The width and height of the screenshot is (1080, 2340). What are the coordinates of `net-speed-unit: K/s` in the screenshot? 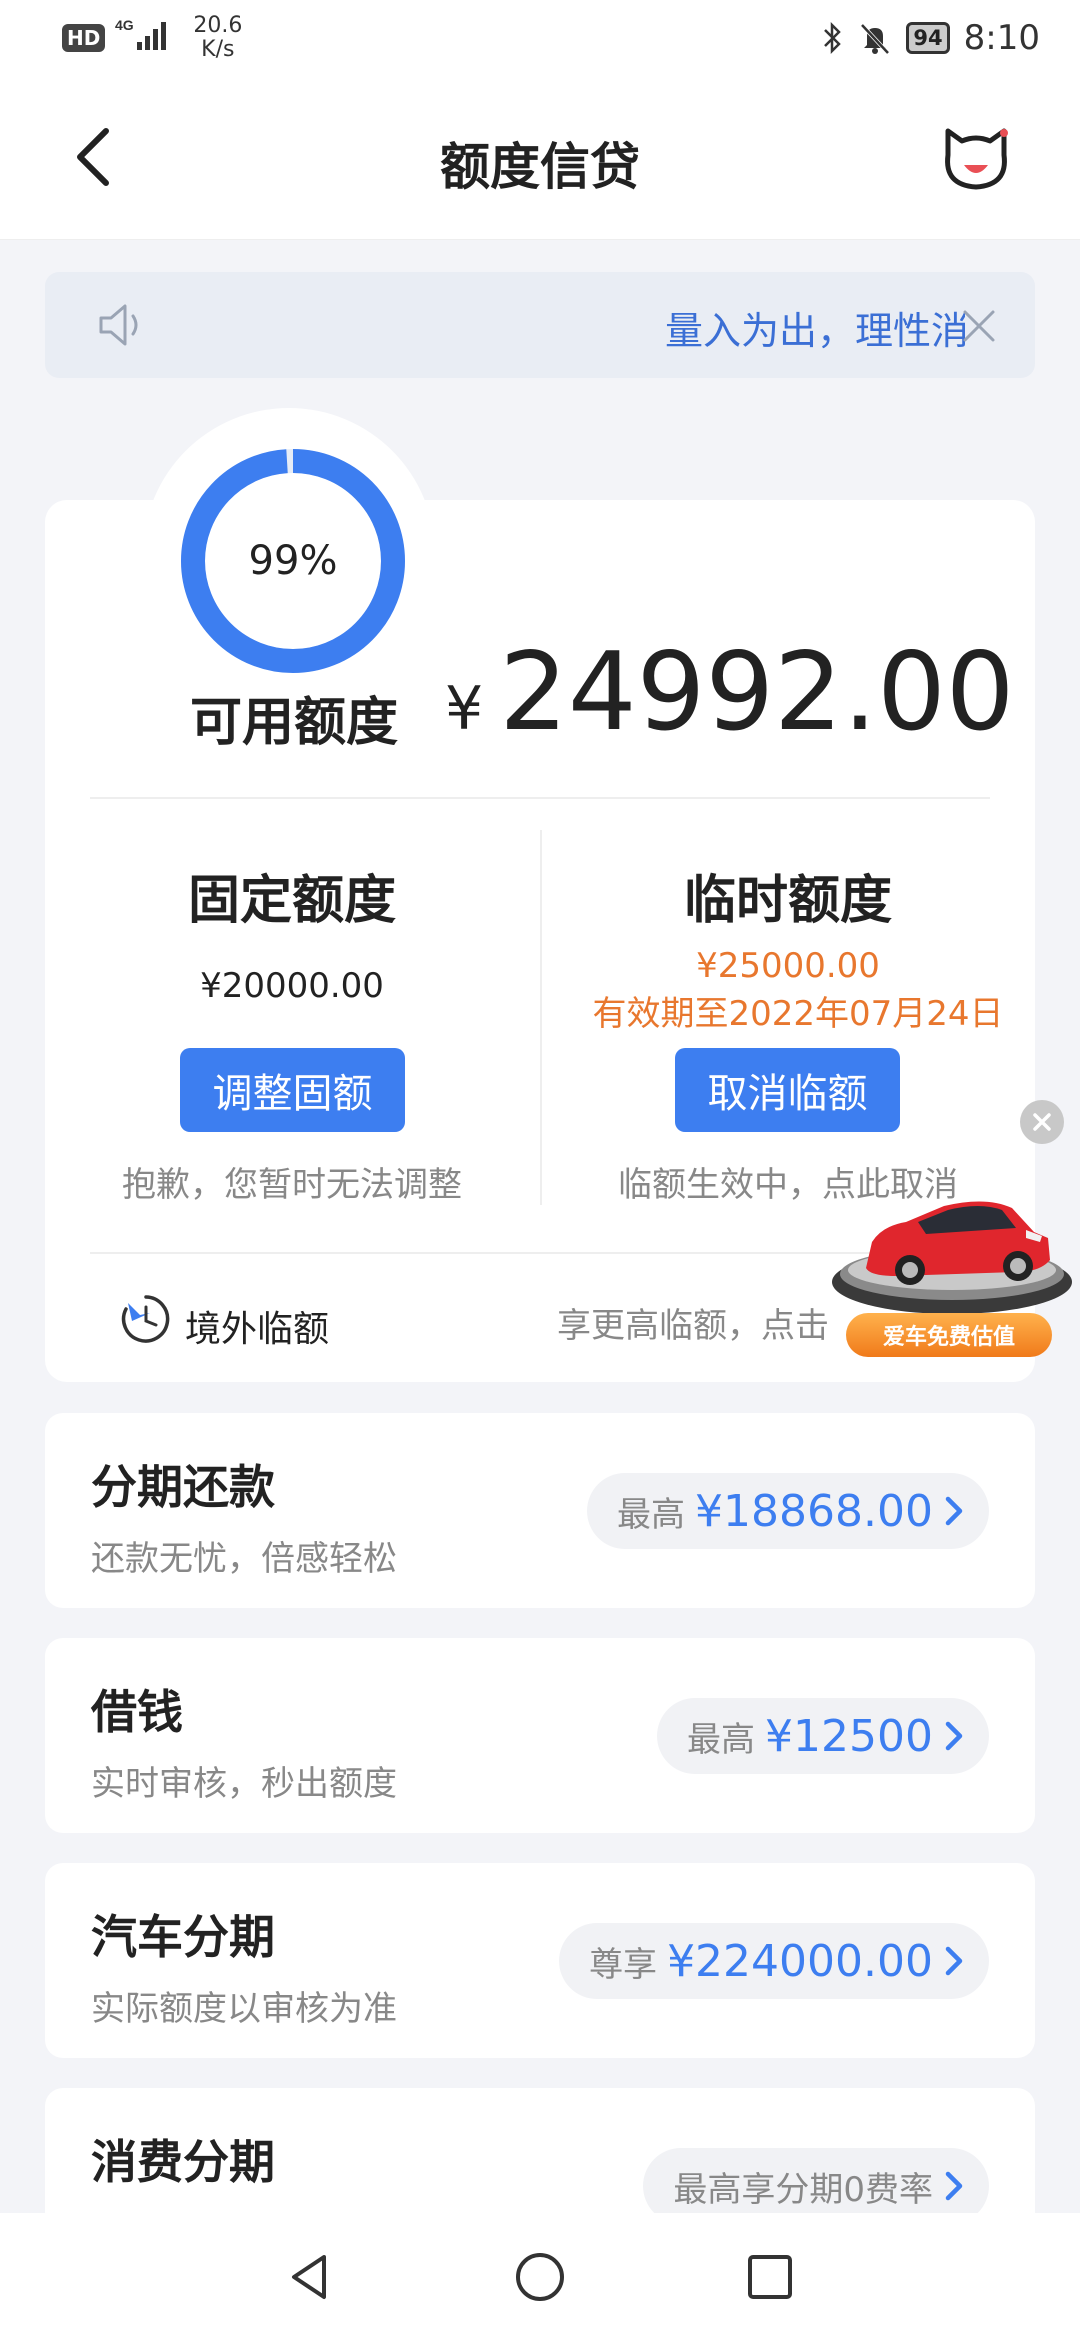 It's located at (218, 49).